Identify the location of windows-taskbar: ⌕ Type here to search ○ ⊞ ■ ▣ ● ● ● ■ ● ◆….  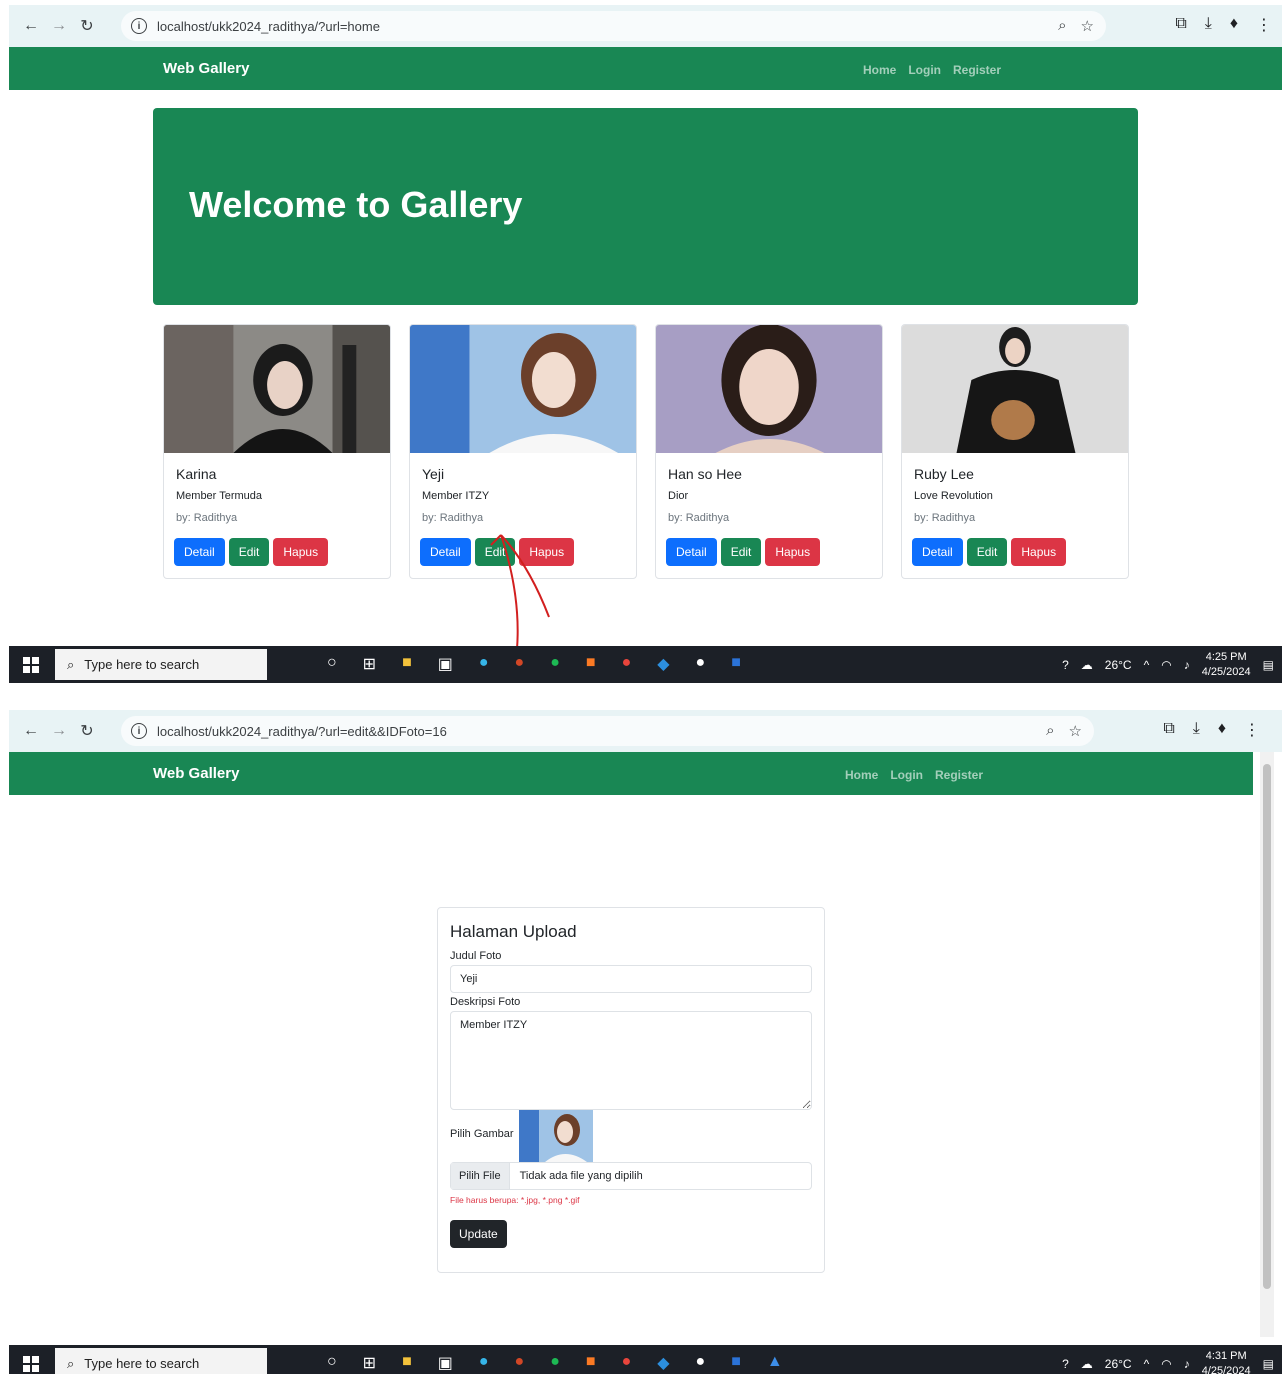
(645, 1359).